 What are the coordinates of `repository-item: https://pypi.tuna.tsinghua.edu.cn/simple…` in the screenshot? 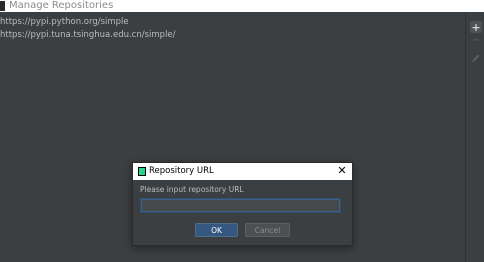 It's located at (88, 35).